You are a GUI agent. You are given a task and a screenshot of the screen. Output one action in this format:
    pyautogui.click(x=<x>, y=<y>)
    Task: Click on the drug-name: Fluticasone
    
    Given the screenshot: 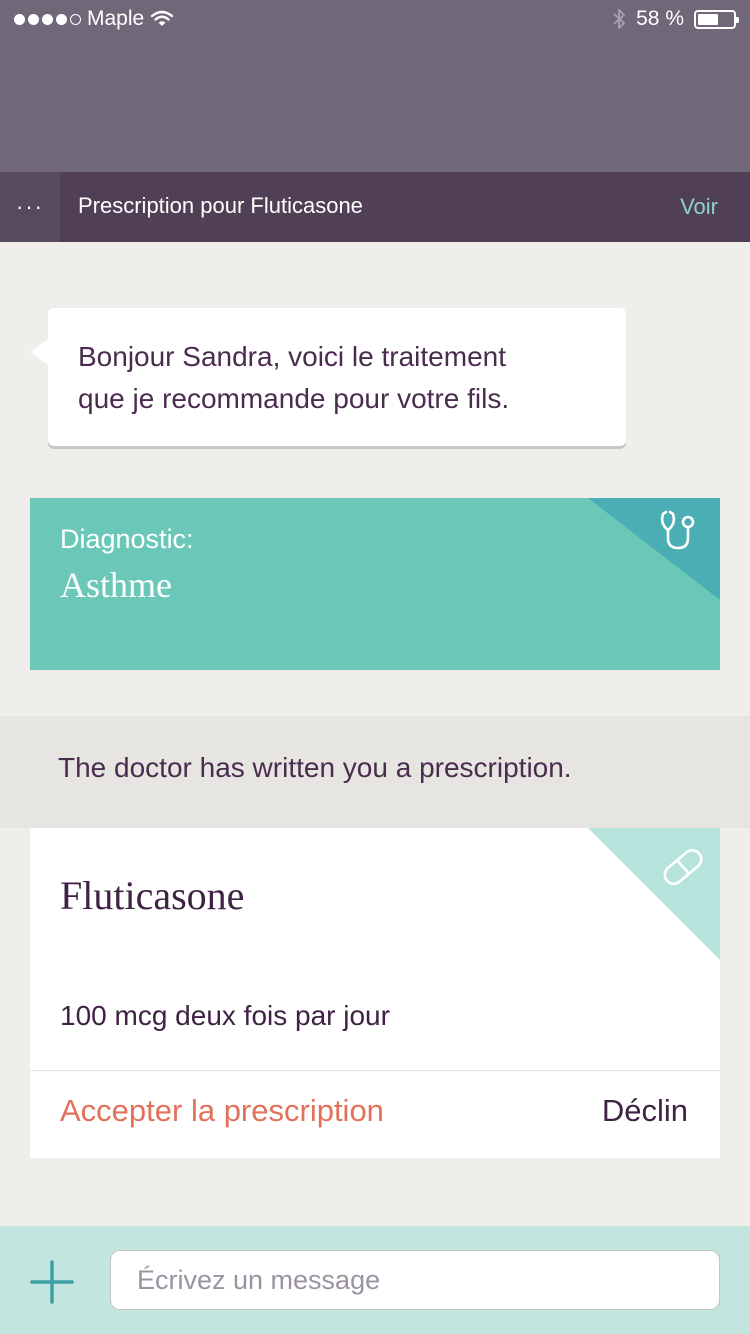 What is the action you would take?
    pyautogui.click(x=152, y=895)
    